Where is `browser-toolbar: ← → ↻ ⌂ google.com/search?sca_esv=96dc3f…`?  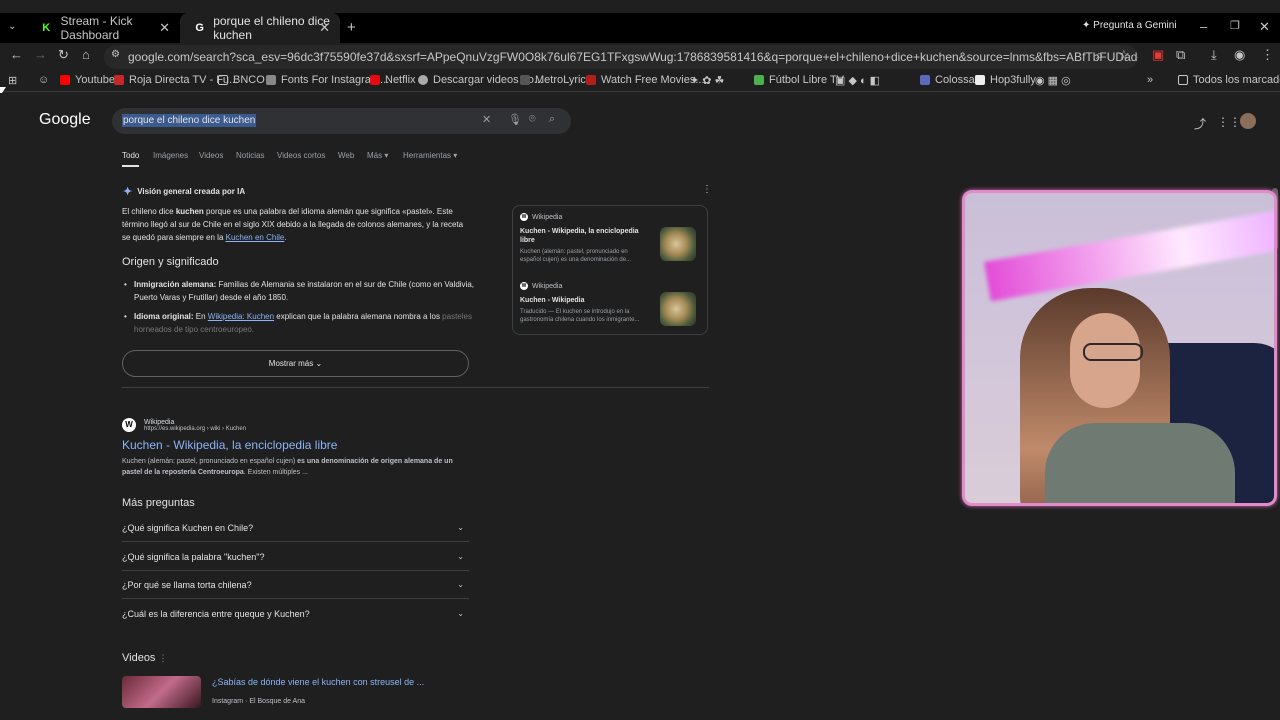 browser-toolbar: ← → ↻ ⌂ google.com/search?sca_esv=96dc3f… is located at coordinates (640, 56).